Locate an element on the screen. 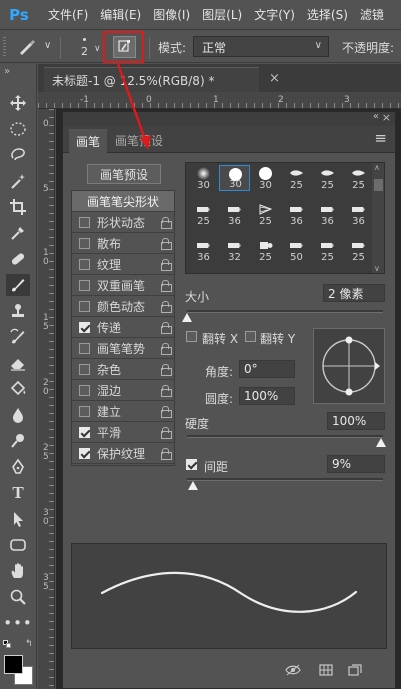 The width and height of the screenshot is (401, 689). default-colors-icon is located at coordinates (7, 644).